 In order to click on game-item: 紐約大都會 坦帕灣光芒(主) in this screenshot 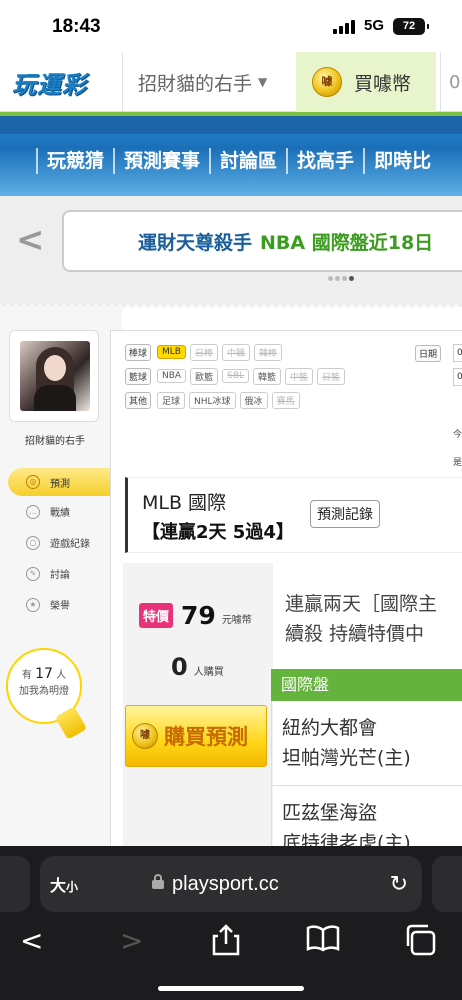, I will do `click(367, 743)`.